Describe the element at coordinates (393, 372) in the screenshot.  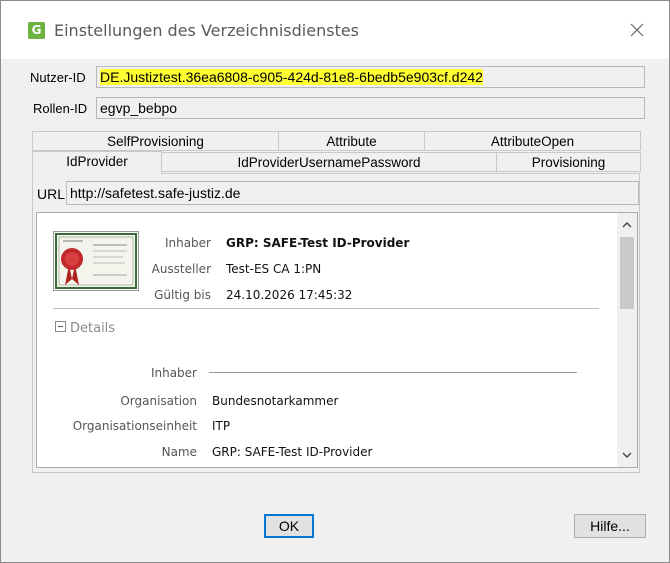
I see `inhaber-divider` at that location.